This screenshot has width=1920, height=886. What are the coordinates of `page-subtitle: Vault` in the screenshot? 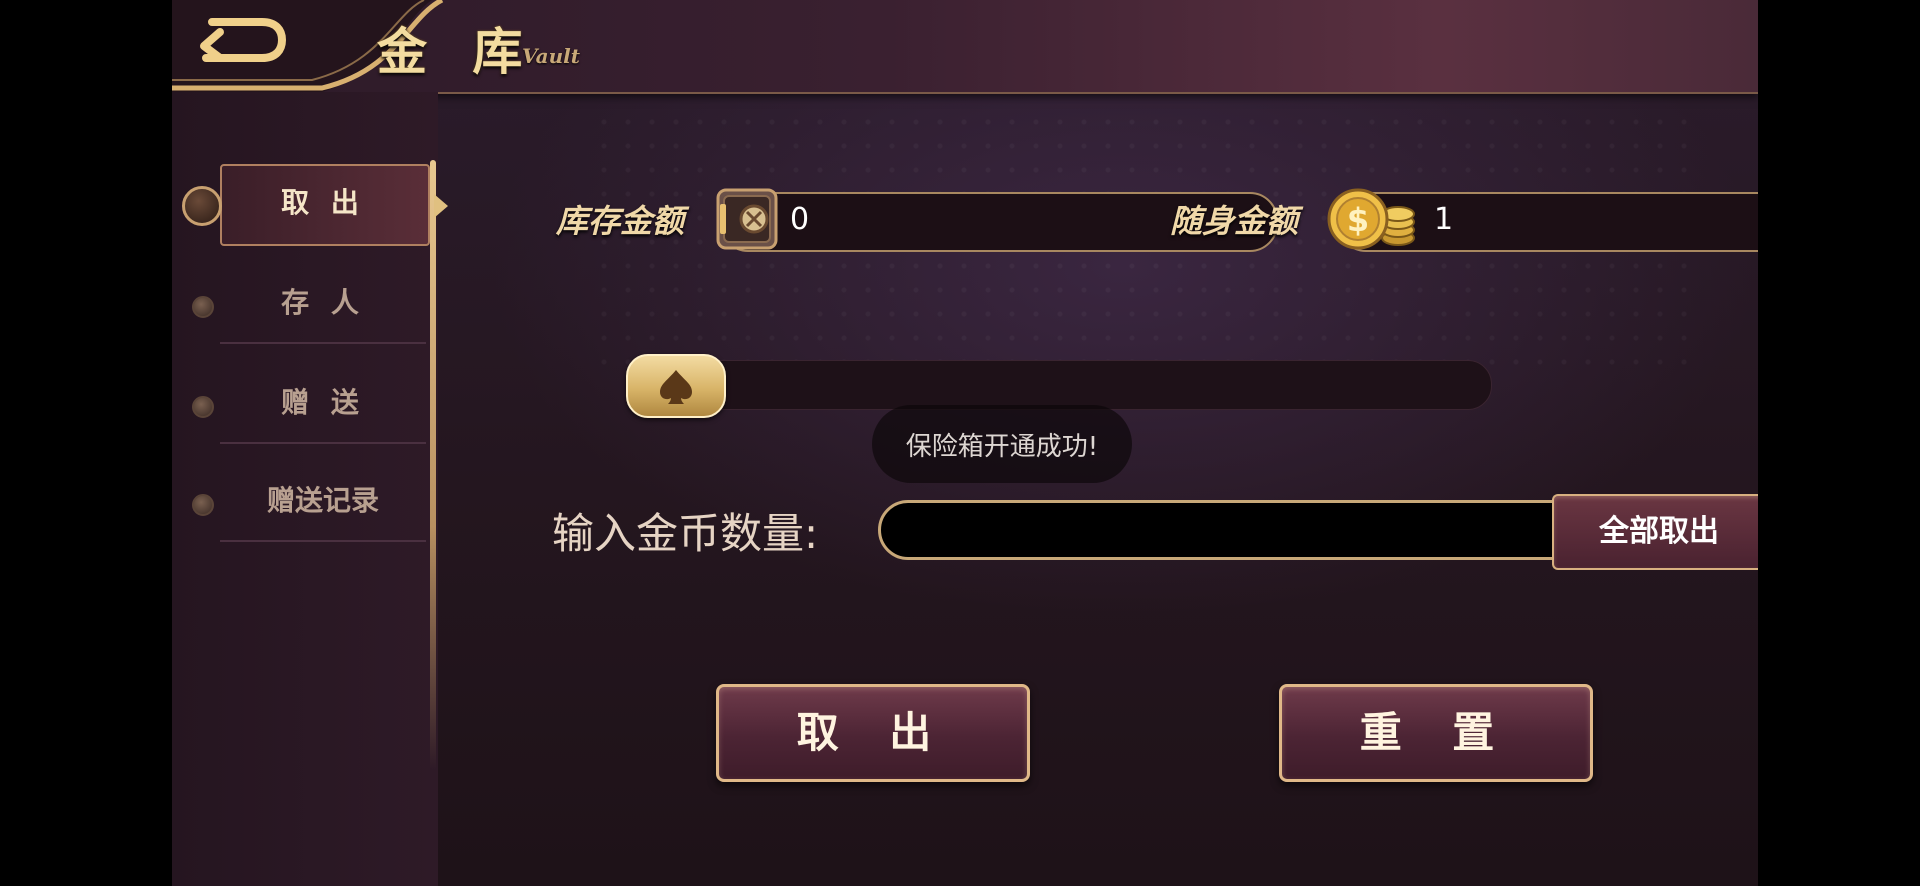 It's located at (551, 56).